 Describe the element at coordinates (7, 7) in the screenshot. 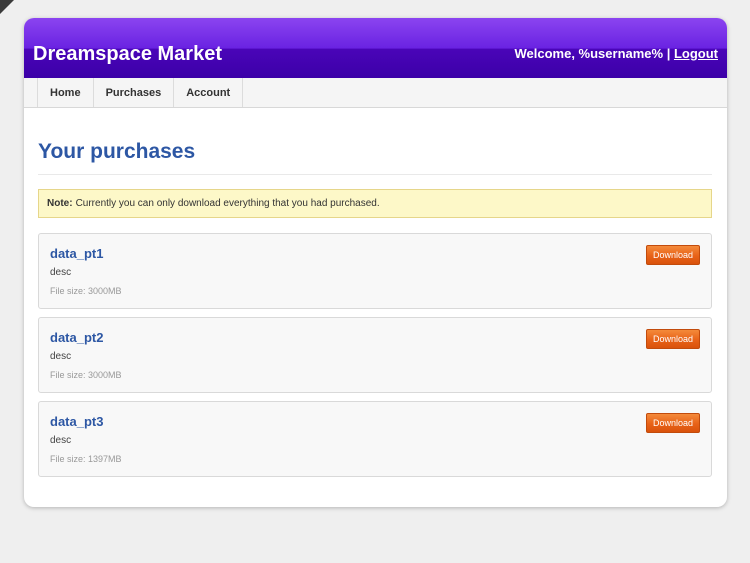

I see `window-corner-mark` at that location.